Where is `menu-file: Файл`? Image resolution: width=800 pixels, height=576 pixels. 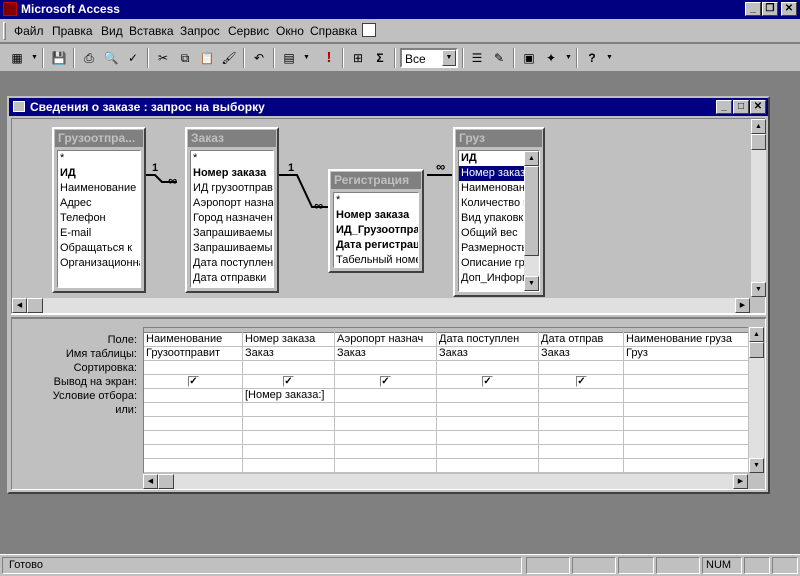 menu-file: Файл is located at coordinates (29, 31).